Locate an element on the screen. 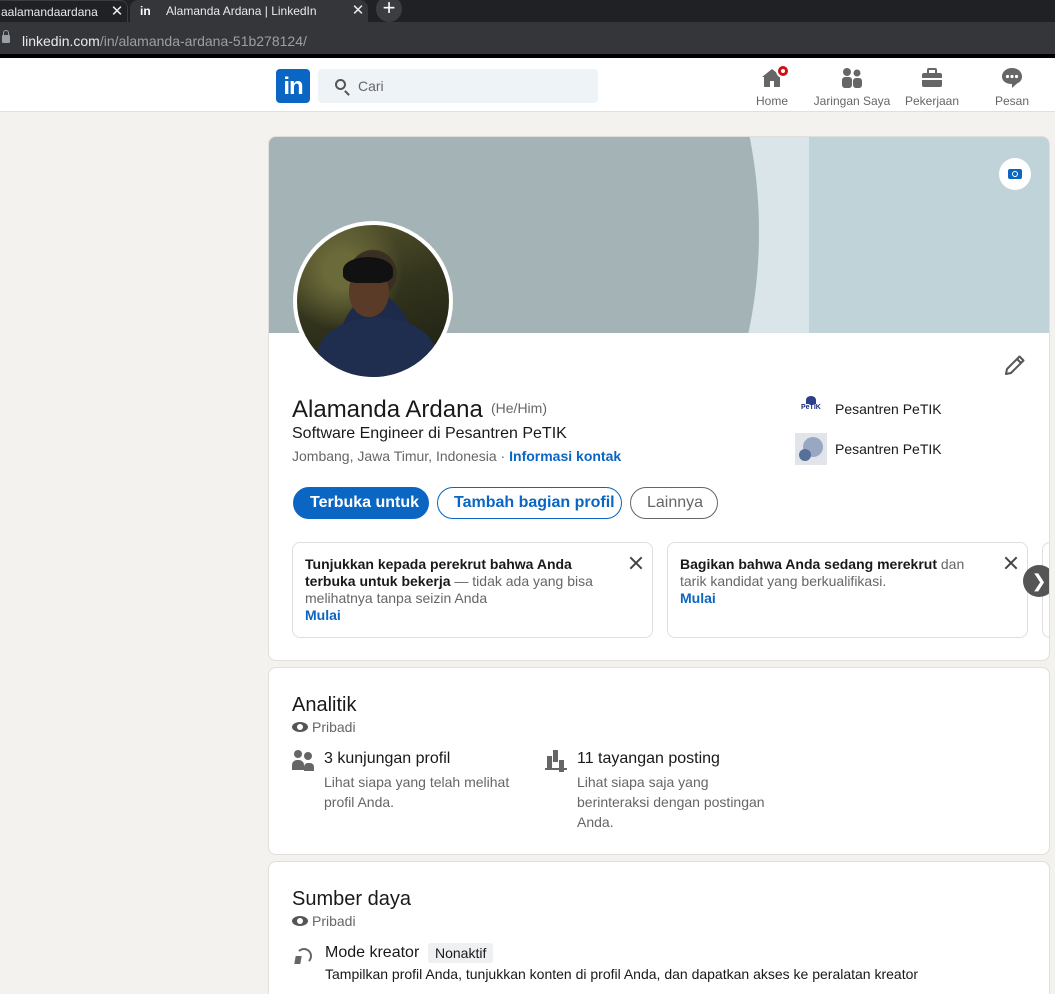 The height and width of the screenshot is (994, 1055). bar-chart-icon is located at coordinates (557, 760).